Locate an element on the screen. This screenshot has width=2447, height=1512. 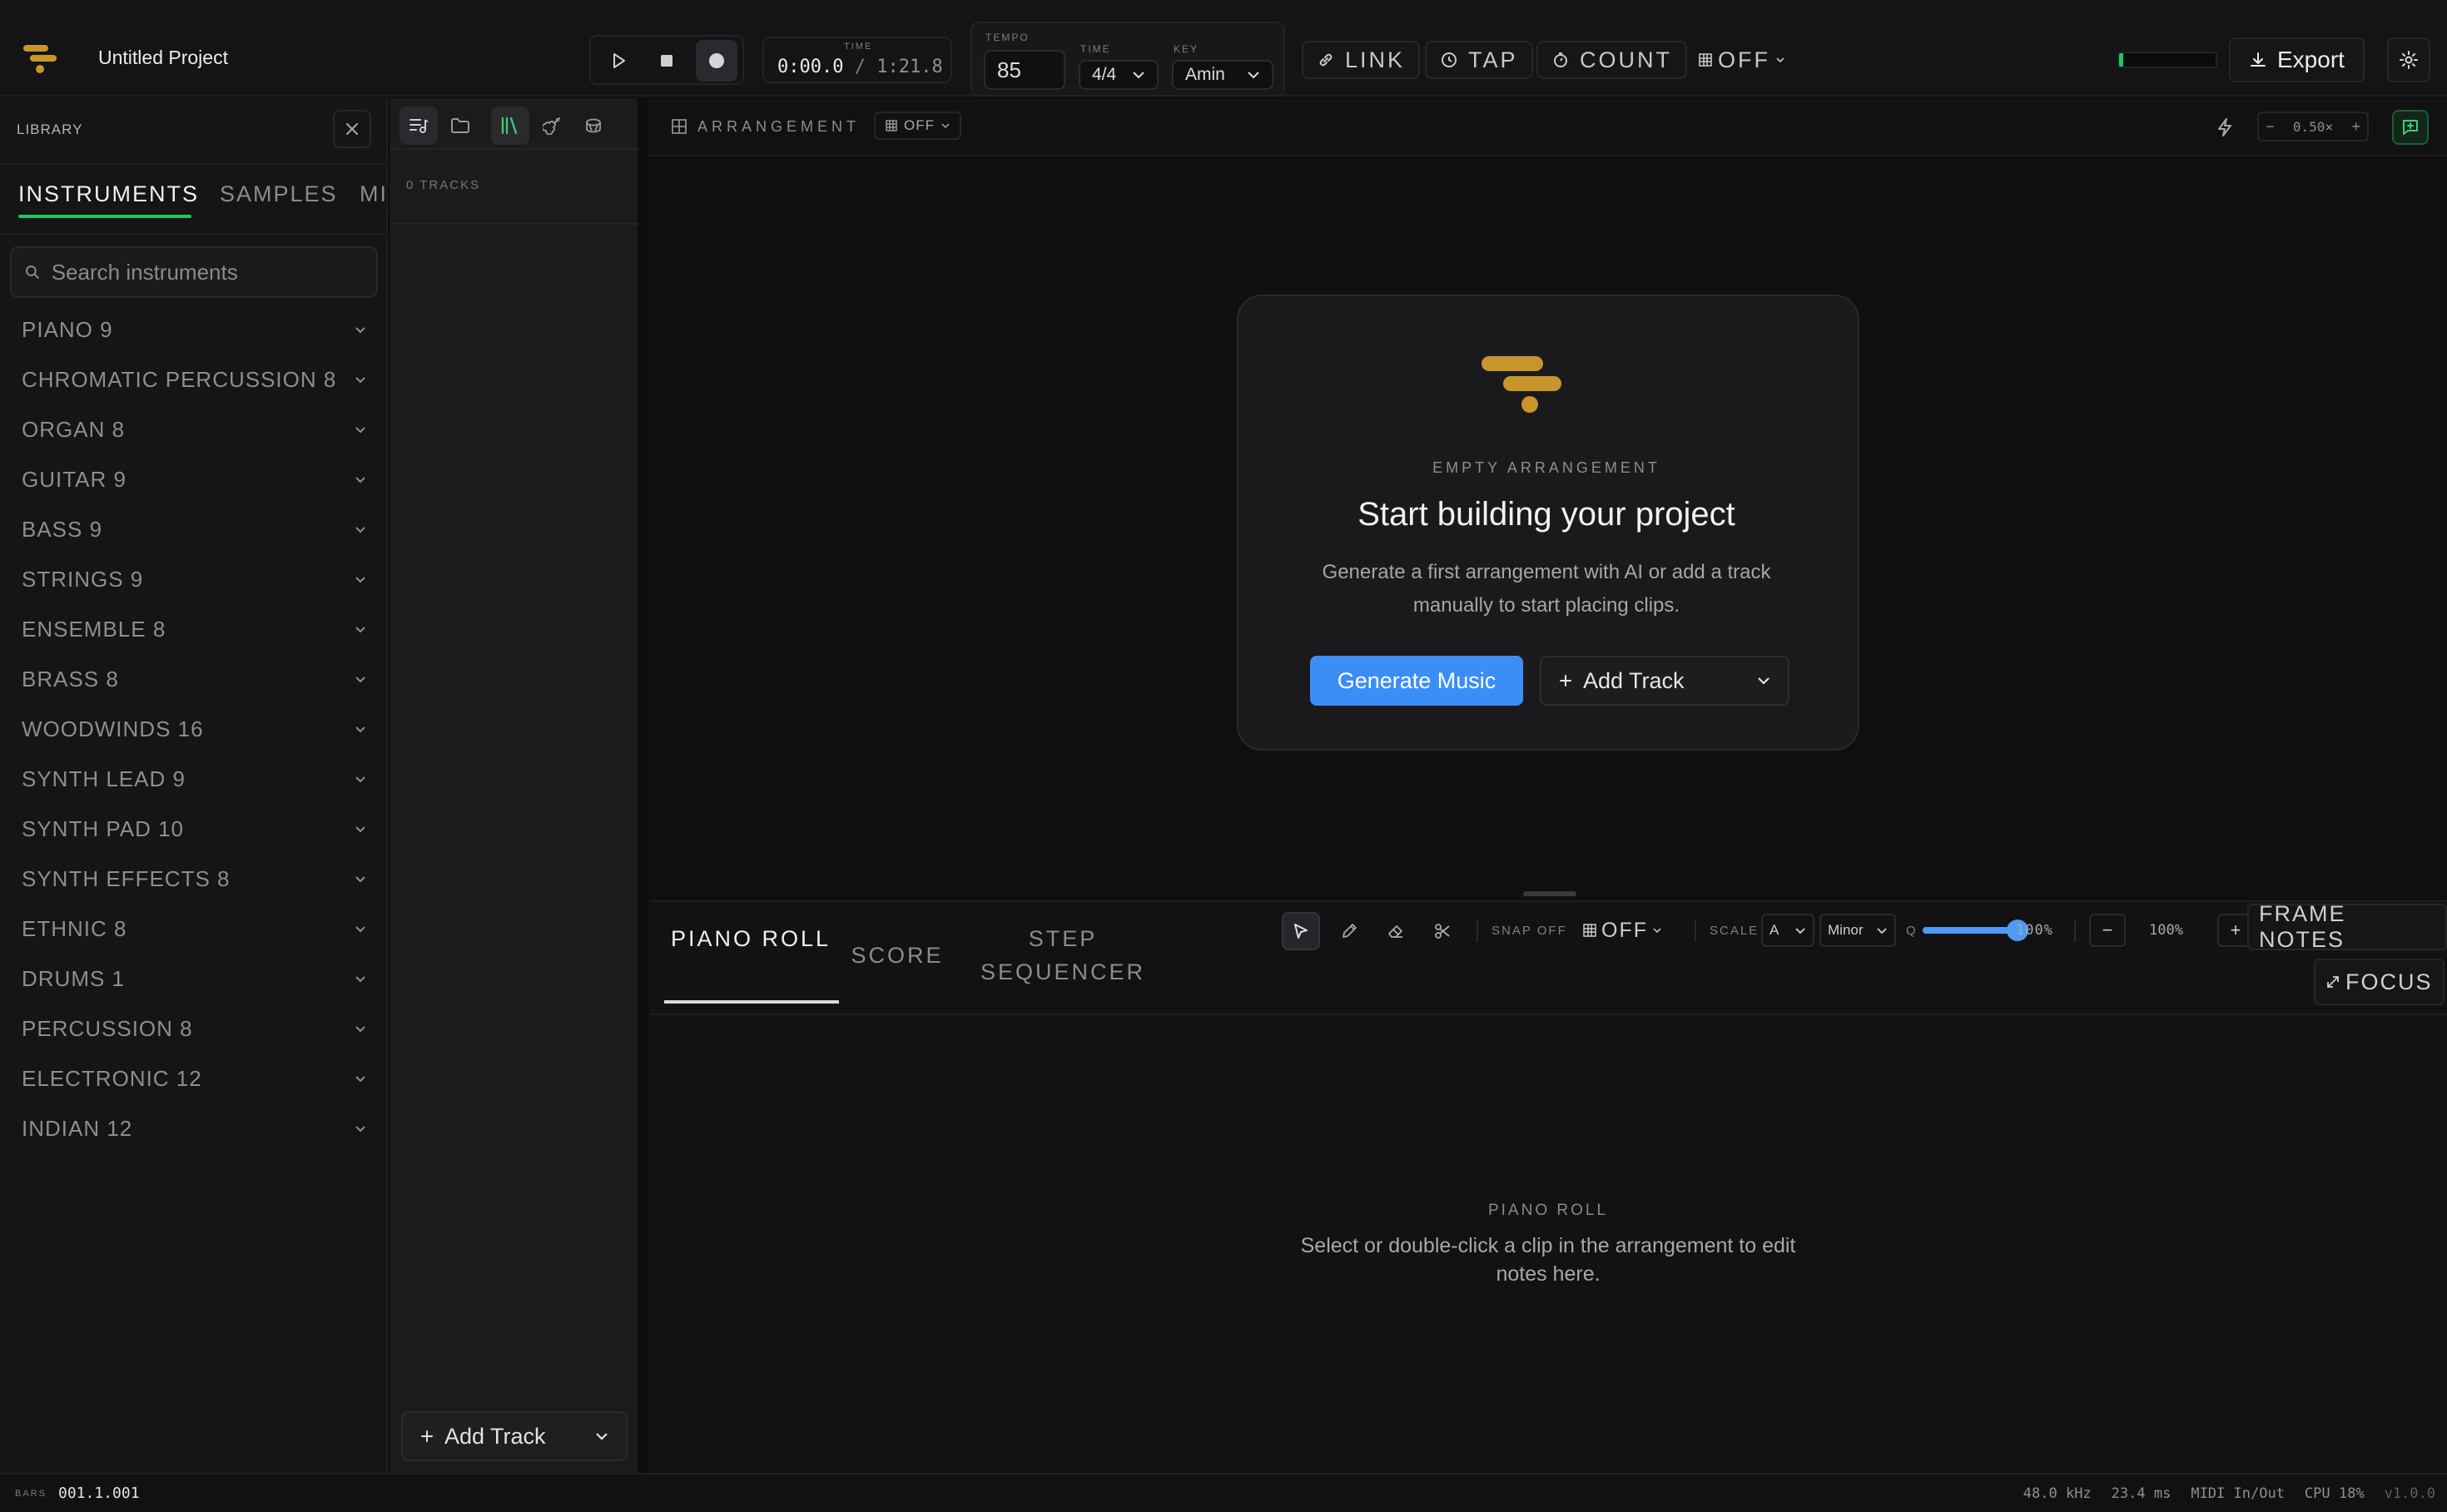
download-icon is located at coordinates (2258, 59).